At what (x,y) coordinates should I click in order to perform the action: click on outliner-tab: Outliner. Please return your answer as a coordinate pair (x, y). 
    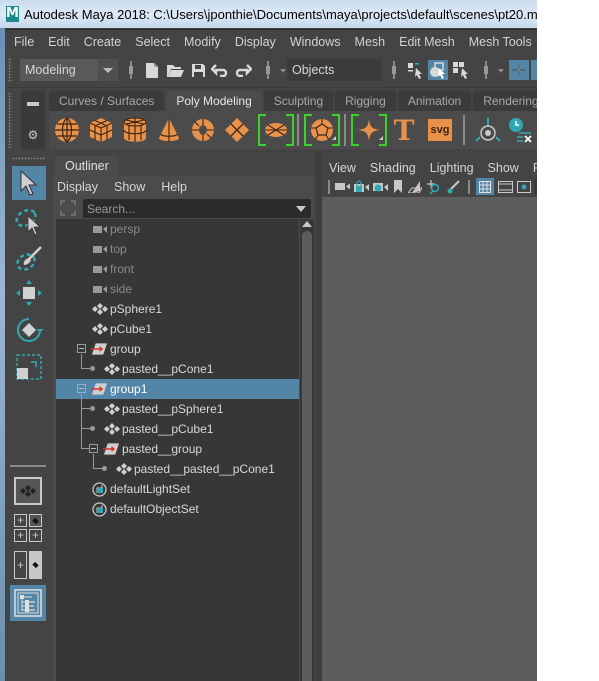
    Looking at the image, I should click on (87, 166).